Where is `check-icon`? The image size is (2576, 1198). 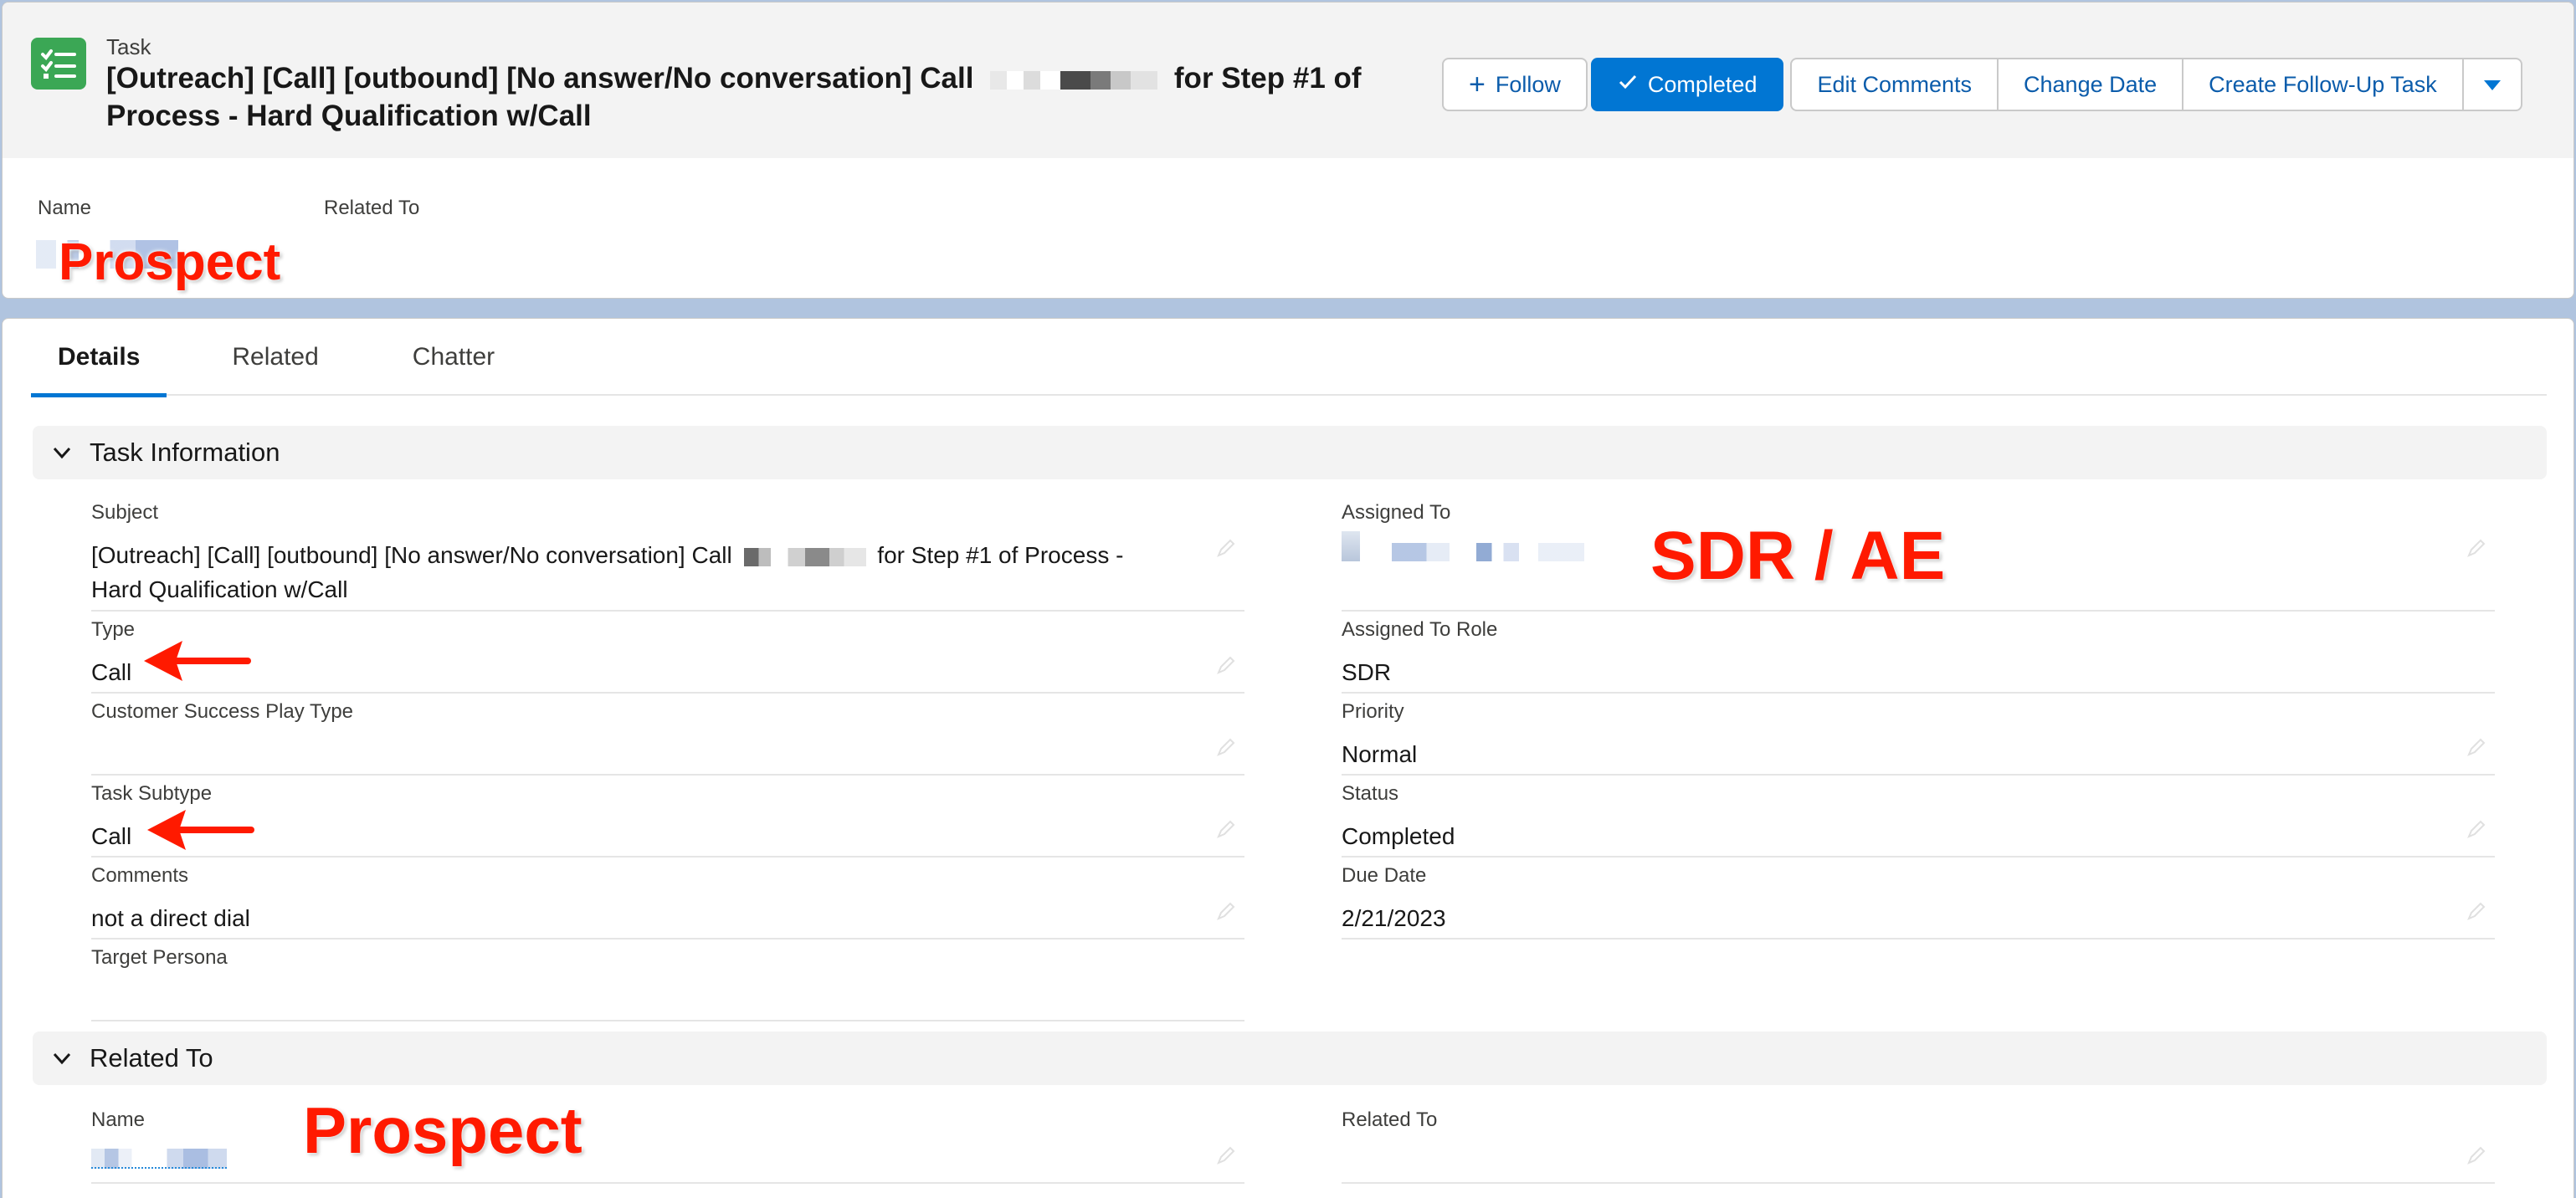 check-icon is located at coordinates (1628, 85).